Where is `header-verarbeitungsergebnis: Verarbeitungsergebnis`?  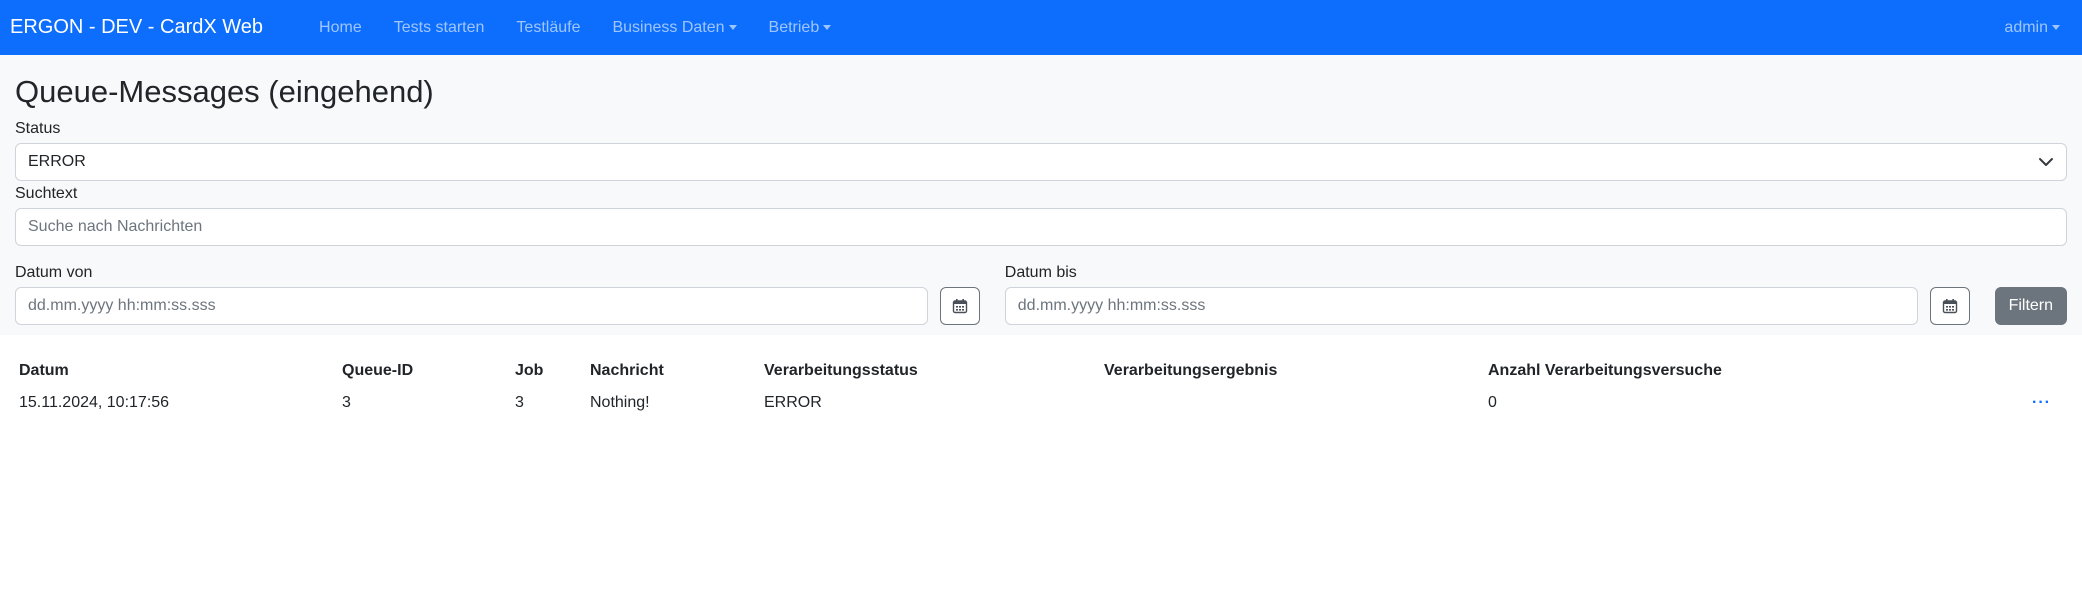
header-verarbeitungsergebnis: Verarbeitungsergebnis is located at coordinates (1290, 371).